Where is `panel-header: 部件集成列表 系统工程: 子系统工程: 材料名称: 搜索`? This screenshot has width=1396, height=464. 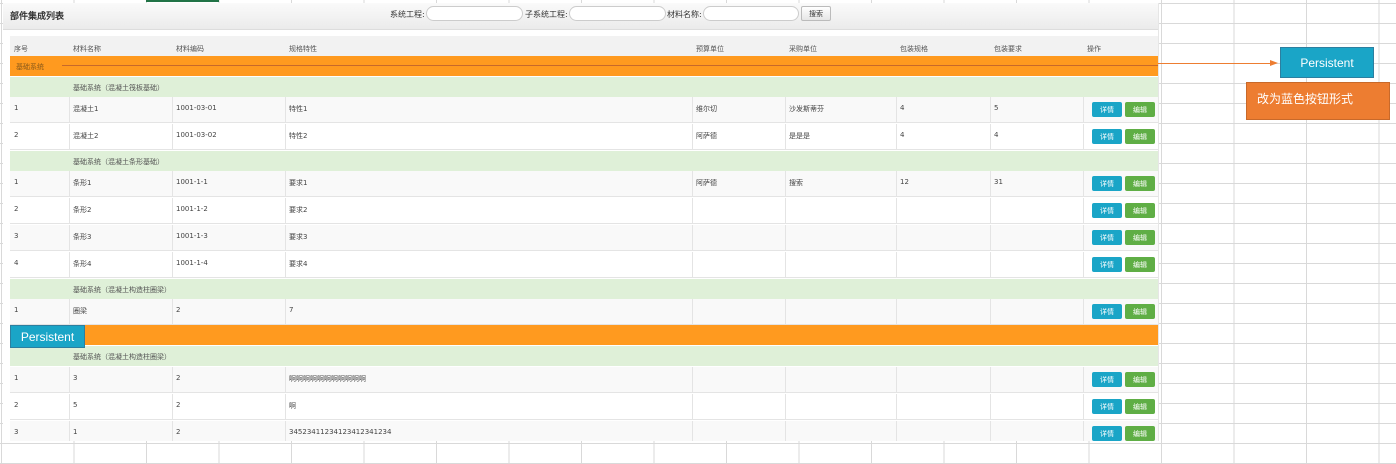 panel-header: 部件集成列表 系统工程: 子系统工程: 材料名称: 搜索 is located at coordinates (580, 16).